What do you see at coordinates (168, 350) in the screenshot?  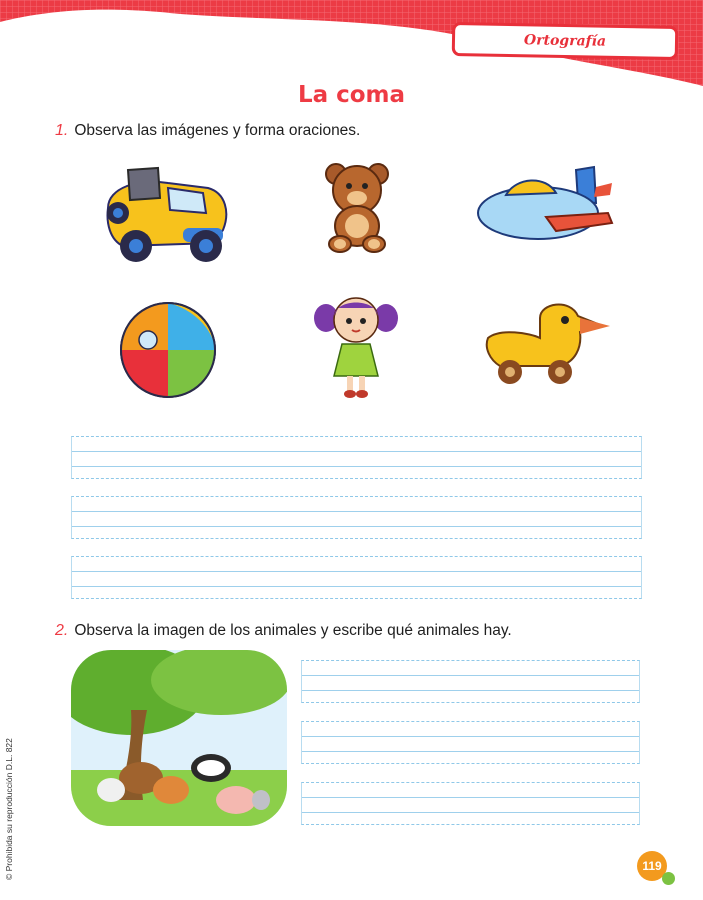 I see `beach-ball-image` at bounding box center [168, 350].